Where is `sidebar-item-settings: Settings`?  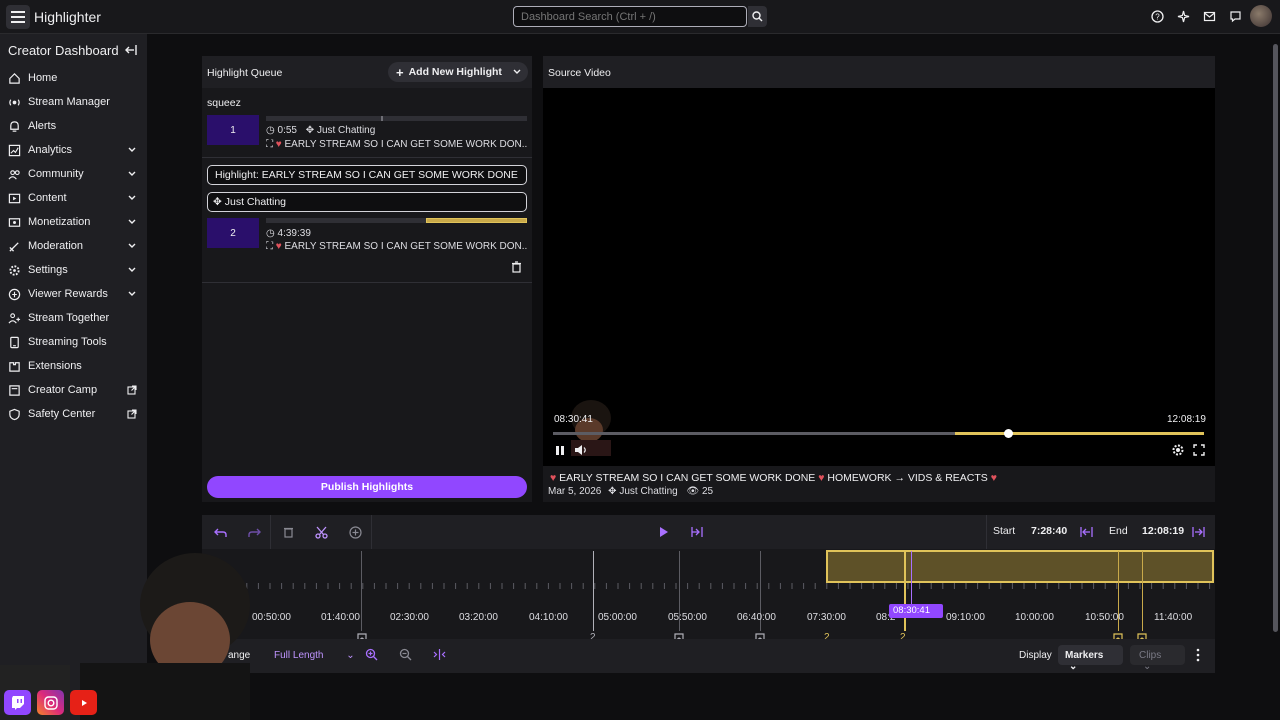
sidebar-item-settings: Settings is located at coordinates (73, 270).